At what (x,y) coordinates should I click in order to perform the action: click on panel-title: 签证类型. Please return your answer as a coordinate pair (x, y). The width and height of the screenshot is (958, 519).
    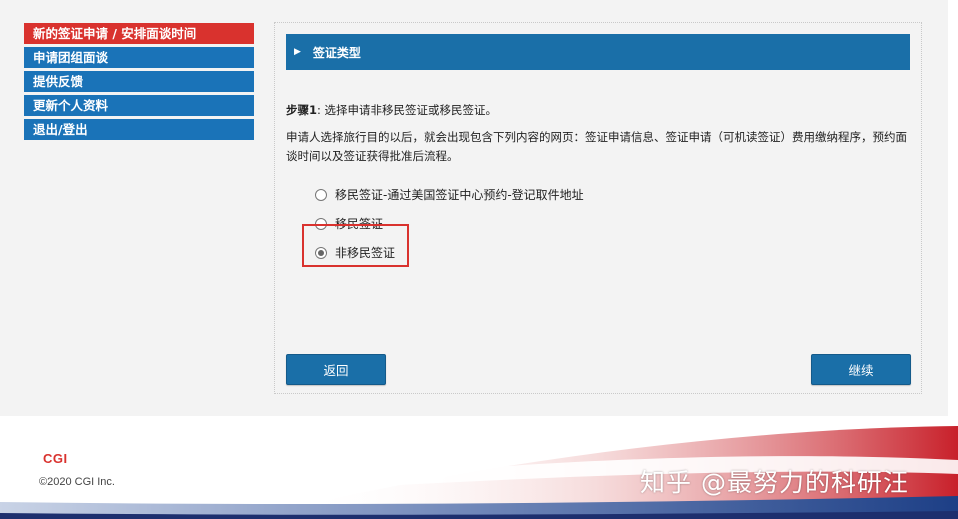
    Looking at the image, I should click on (336, 52).